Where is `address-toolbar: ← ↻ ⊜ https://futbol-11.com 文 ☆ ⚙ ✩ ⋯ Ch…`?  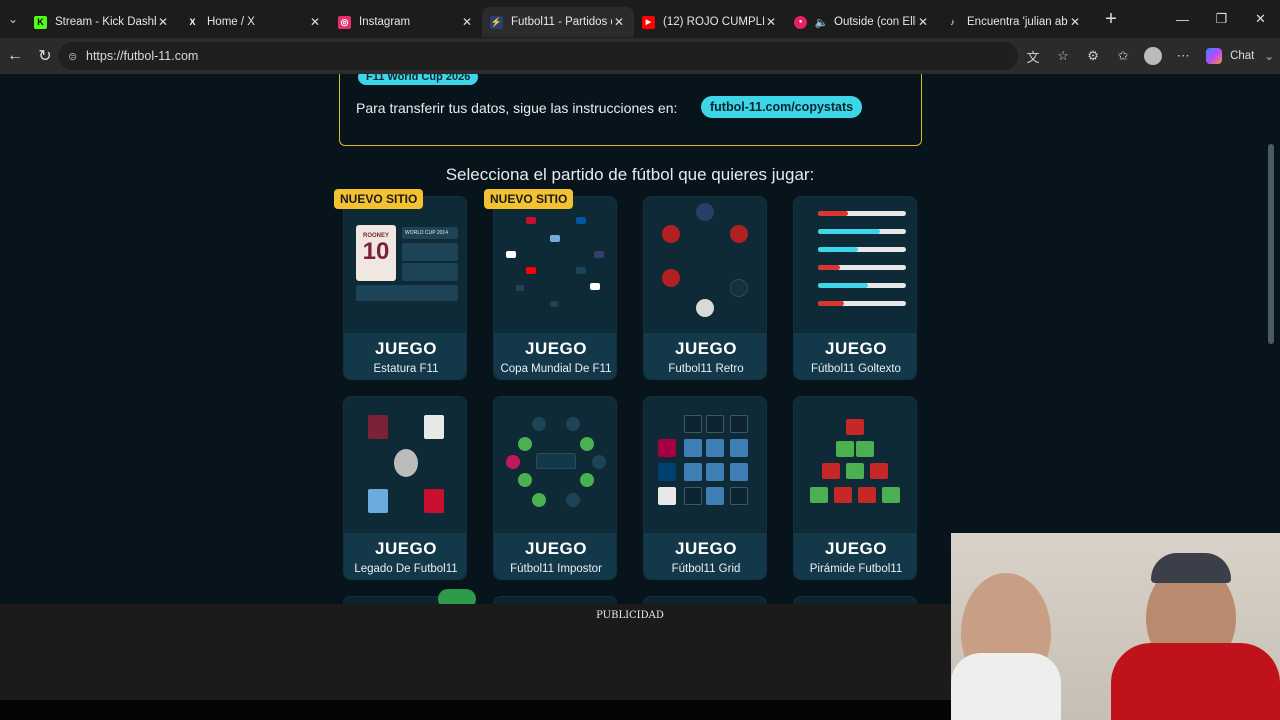 address-toolbar: ← ↻ ⊜ https://futbol-11.com 文 ☆ ⚙ ✩ ⋯ Ch… is located at coordinates (640, 56).